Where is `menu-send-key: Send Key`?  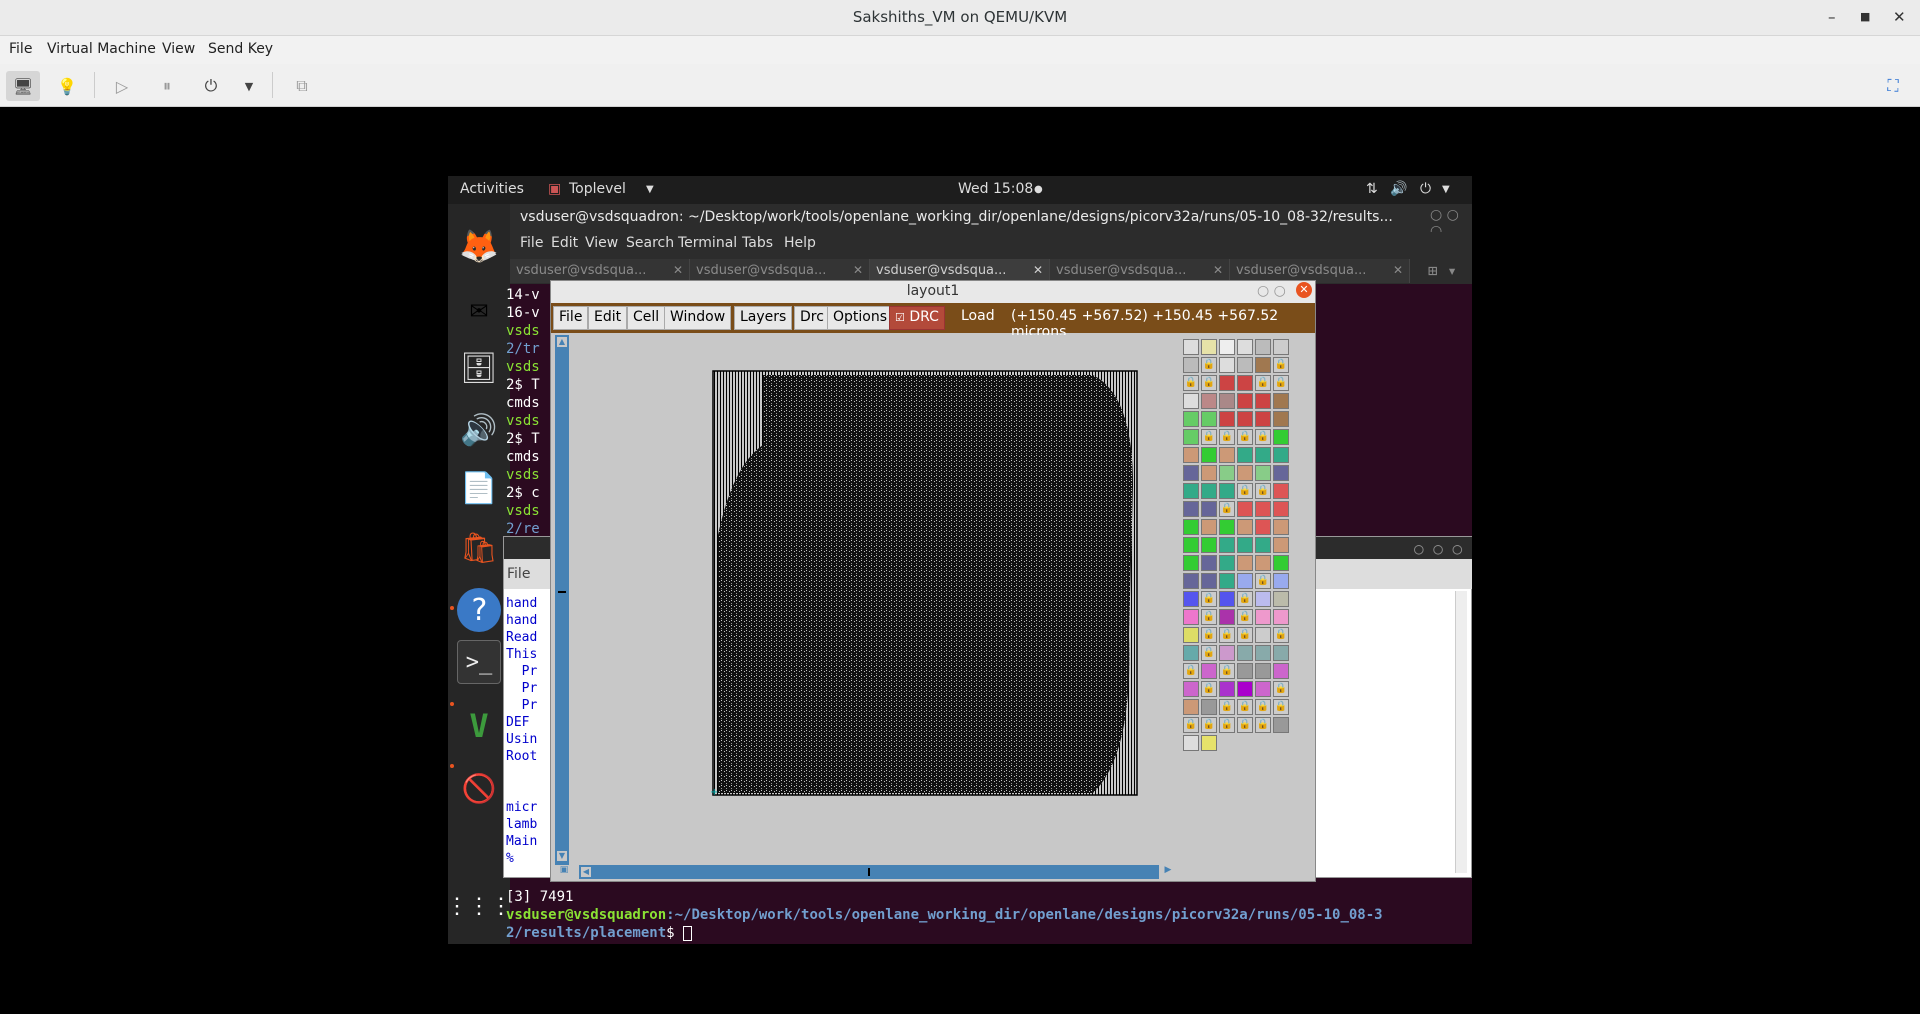 menu-send-key: Send Key is located at coordinates (240, 49).